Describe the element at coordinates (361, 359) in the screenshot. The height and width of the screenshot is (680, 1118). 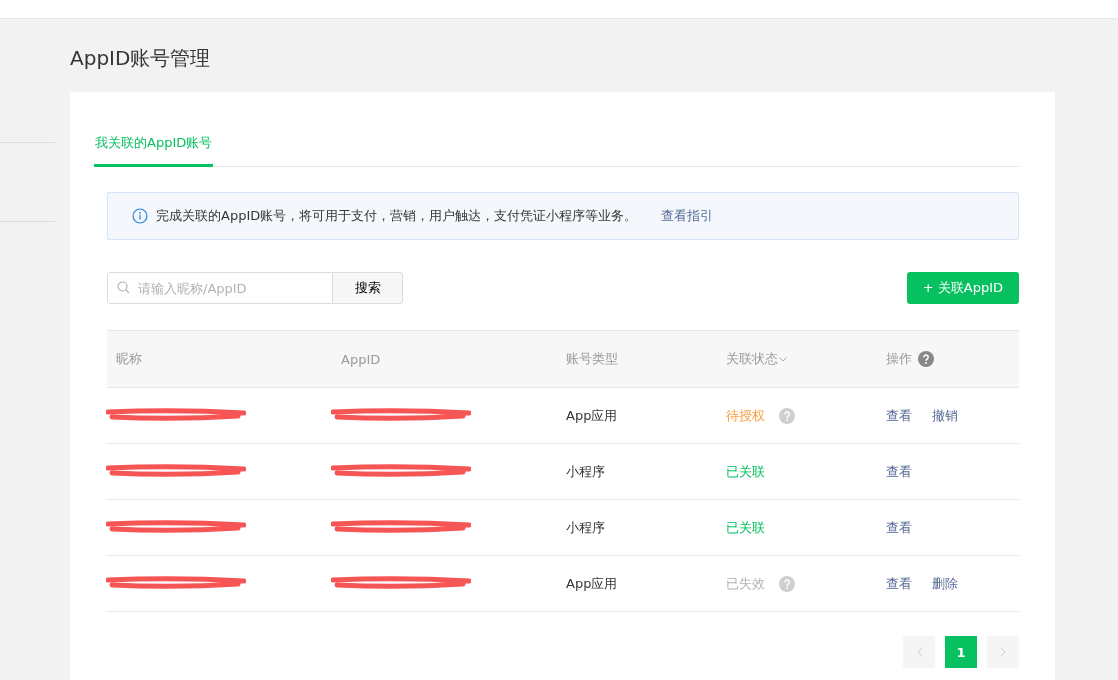
I see `column-header: AppID` at that location.